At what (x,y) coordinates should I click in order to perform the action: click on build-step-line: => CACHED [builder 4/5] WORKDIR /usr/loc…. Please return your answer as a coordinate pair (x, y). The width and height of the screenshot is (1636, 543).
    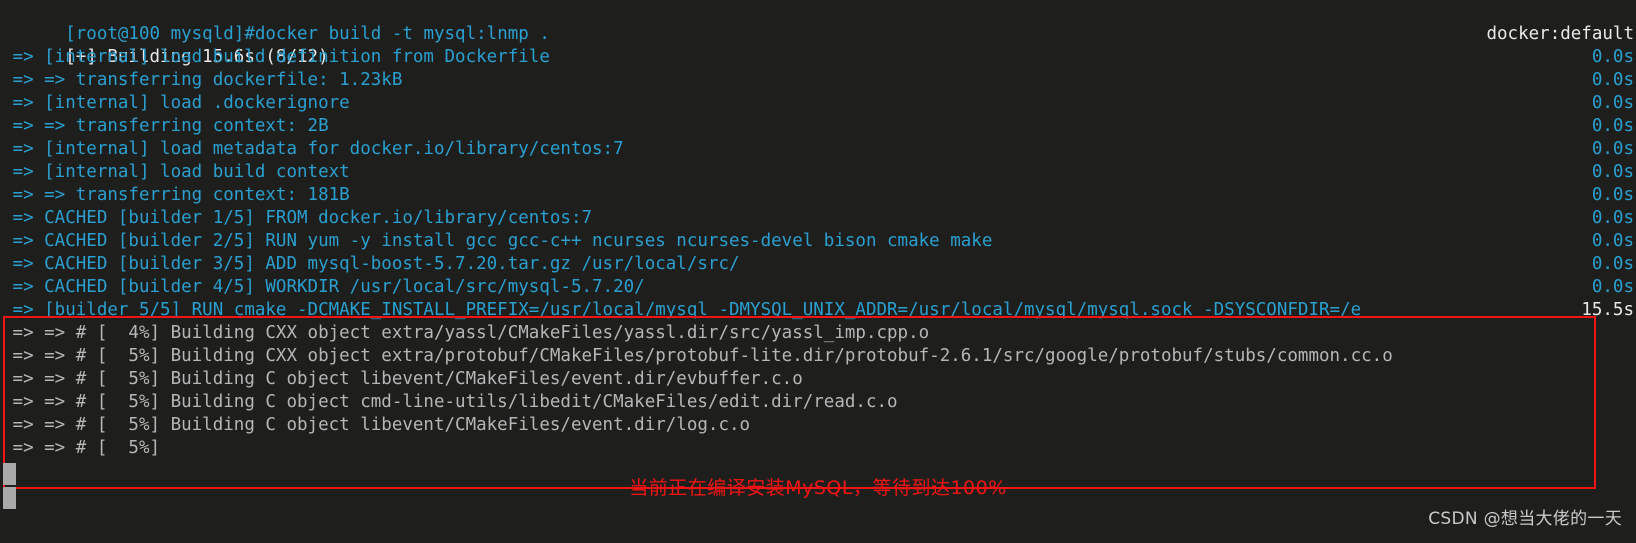
    Looking at the image, I should click on (818, 287).